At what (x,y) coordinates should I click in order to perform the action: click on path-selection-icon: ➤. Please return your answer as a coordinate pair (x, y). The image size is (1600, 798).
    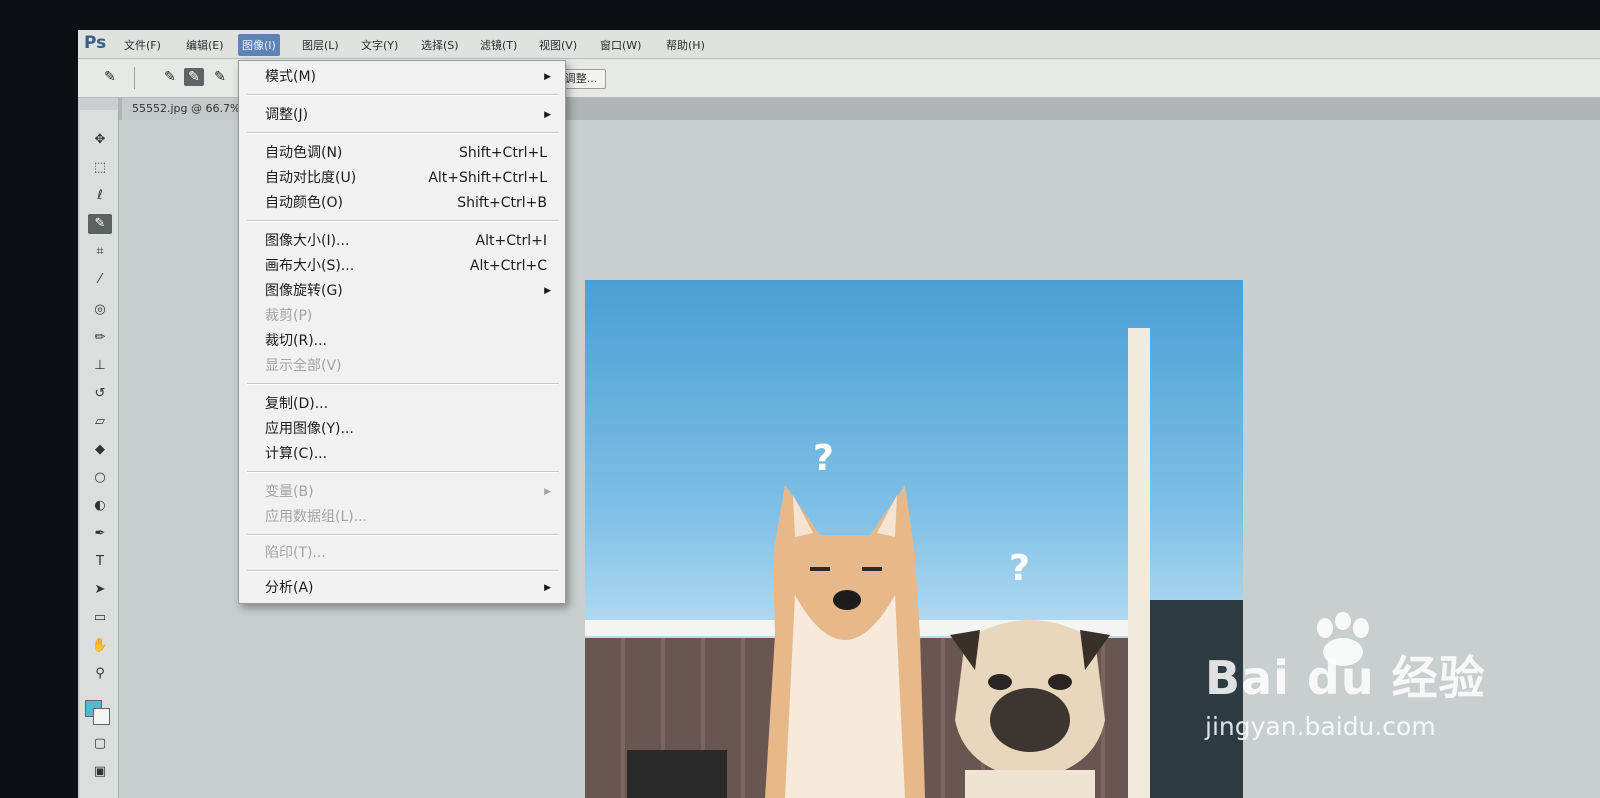
    Looking at the image, I should click on (100, 590).